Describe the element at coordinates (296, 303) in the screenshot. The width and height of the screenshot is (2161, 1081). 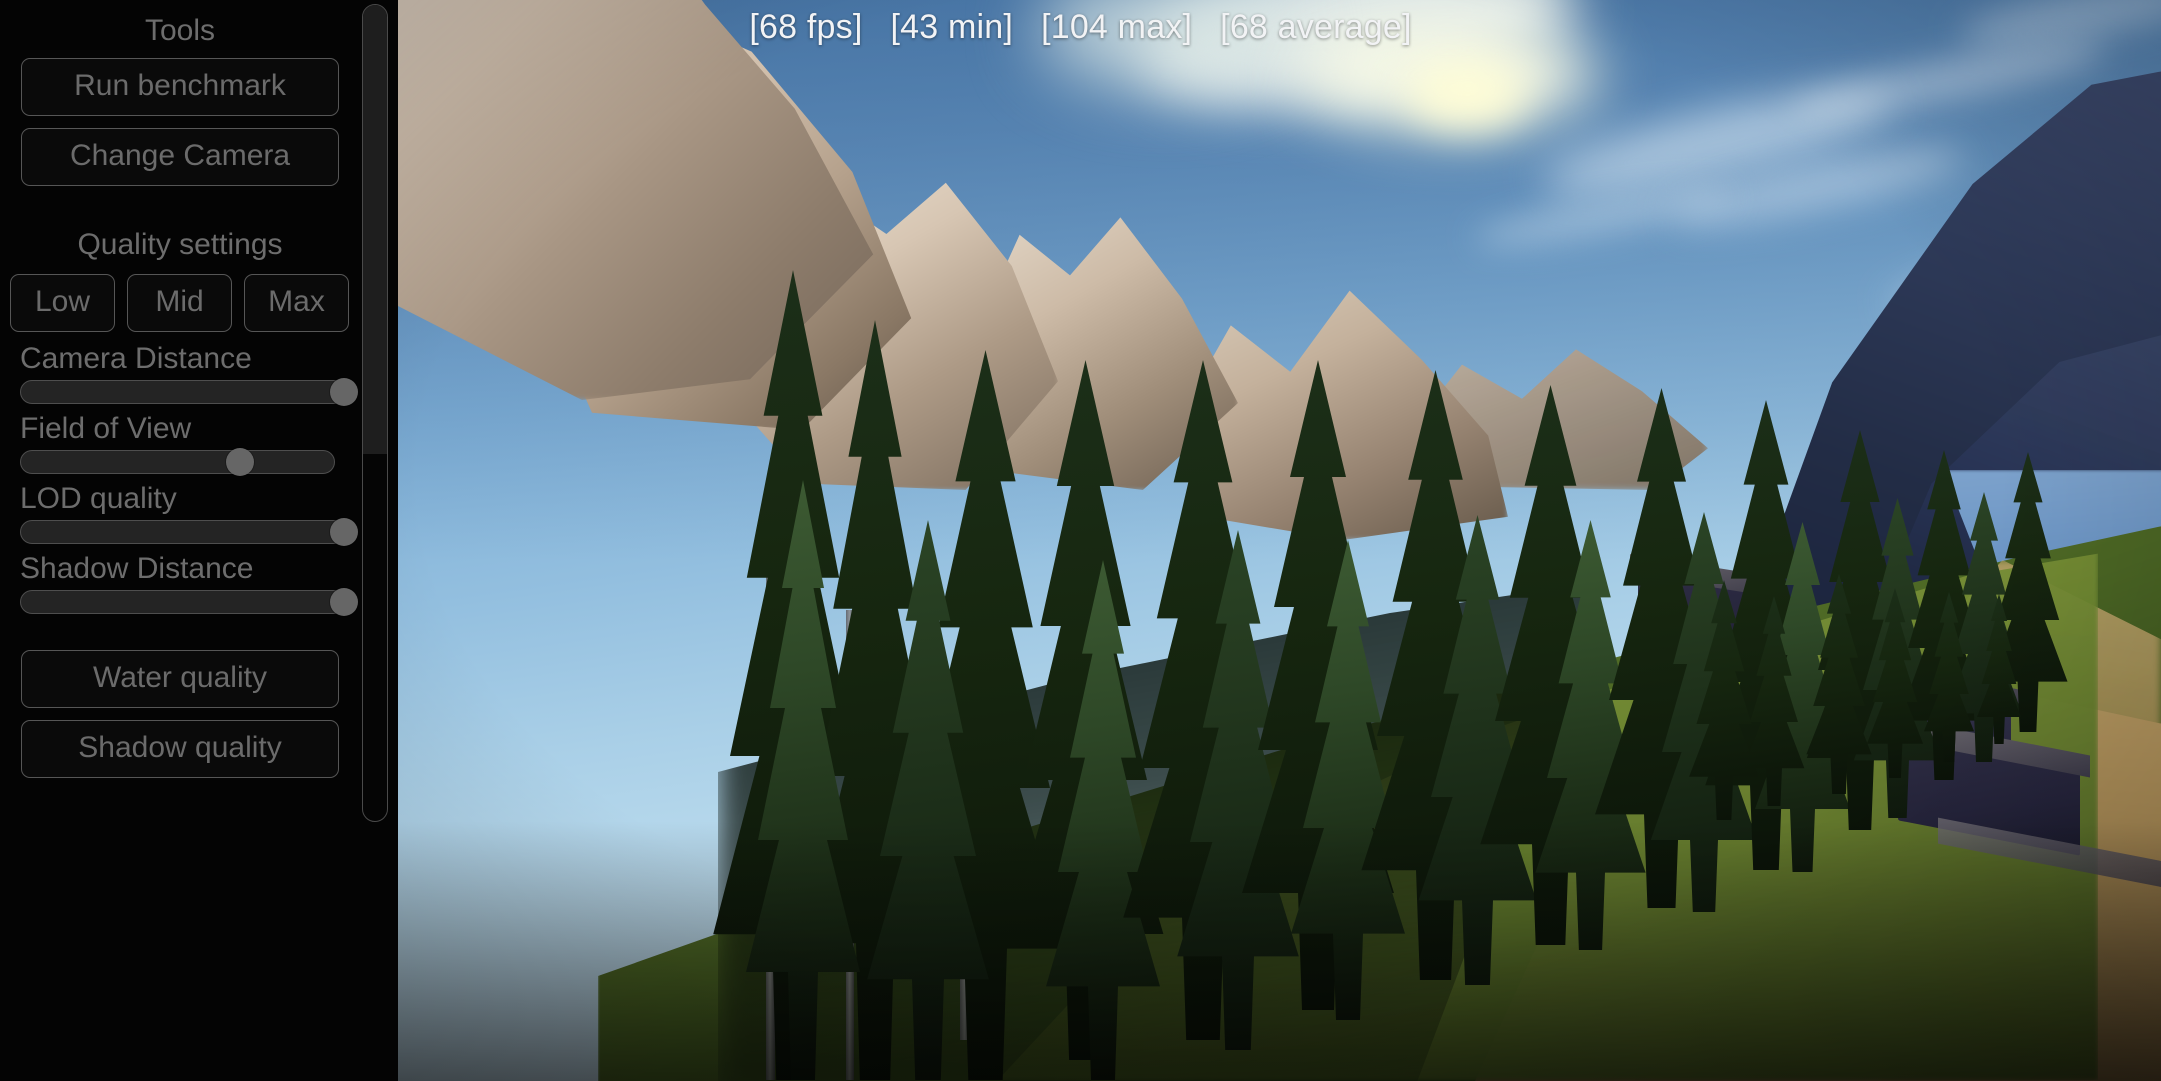
I see `quality-preset-max: Max` at that location.